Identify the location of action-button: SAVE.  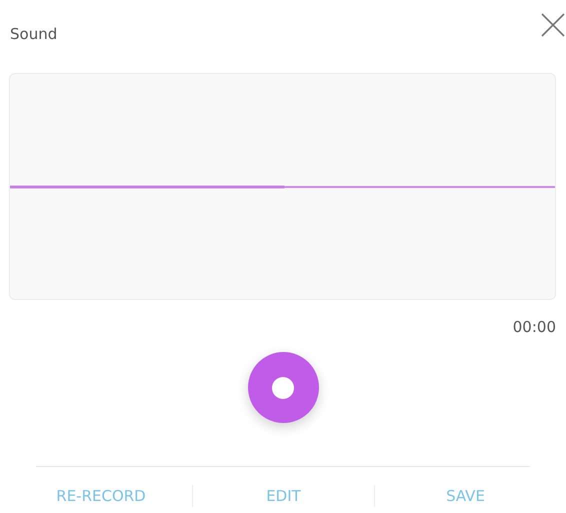
(465, 496).